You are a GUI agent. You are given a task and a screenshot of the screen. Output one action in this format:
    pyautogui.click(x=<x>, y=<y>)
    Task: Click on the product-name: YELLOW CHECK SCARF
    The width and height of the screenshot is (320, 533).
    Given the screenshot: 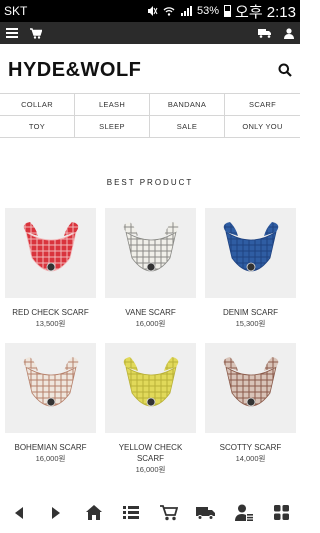 What is the action you would take?
    pyautogui.click(x=150, y=453)
    